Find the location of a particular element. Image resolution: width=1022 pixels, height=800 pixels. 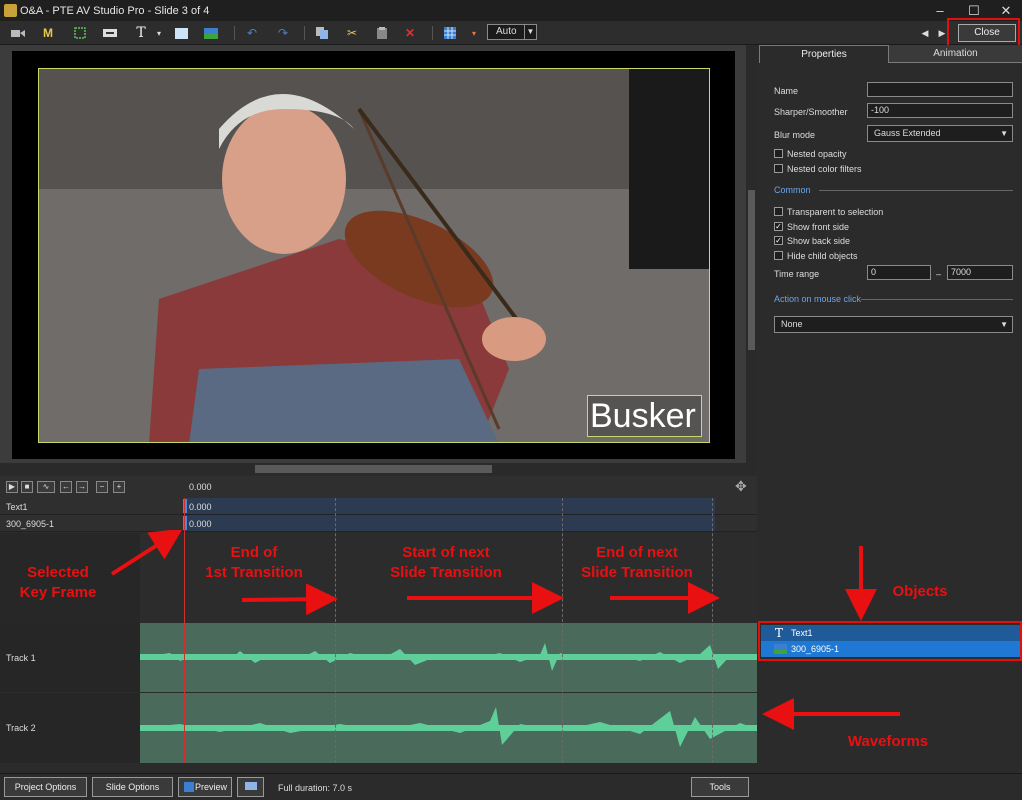

name-label: Name is located at coordinates (786, 91).